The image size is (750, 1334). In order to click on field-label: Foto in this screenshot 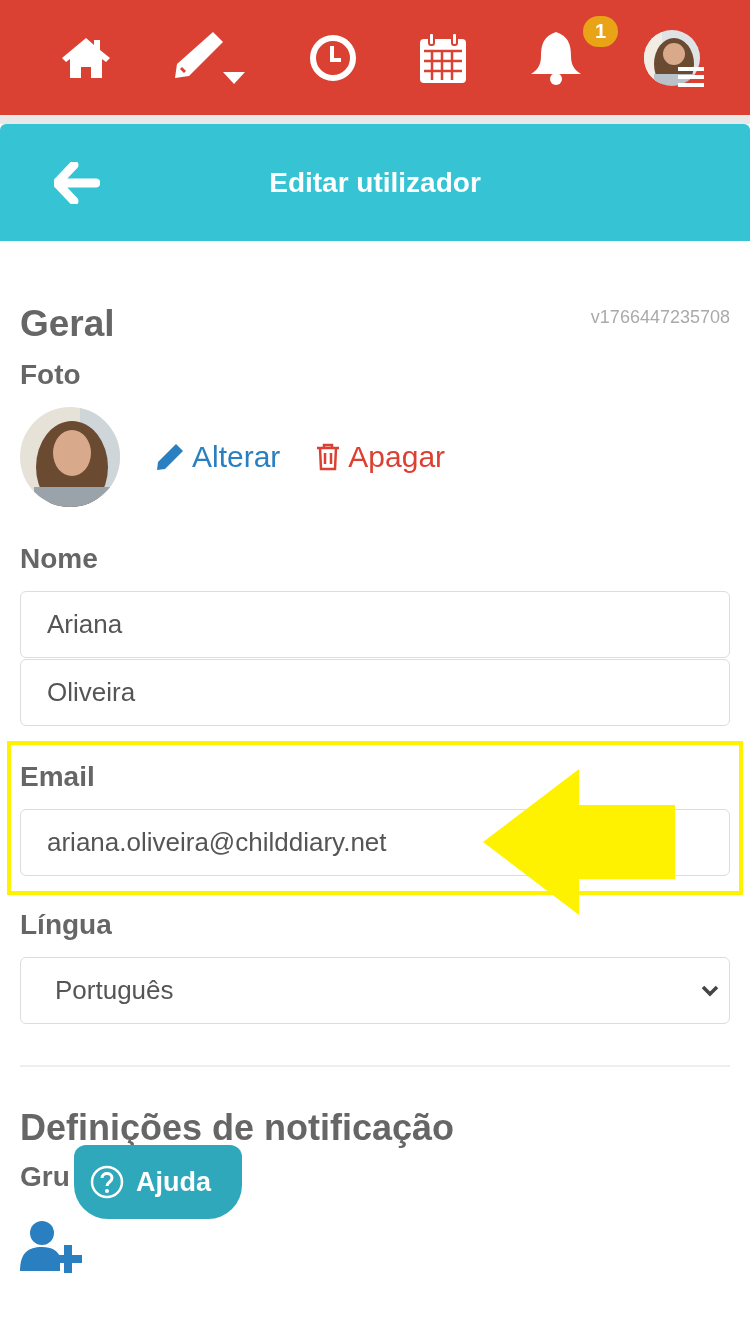, I will do `click(50, 375)`.